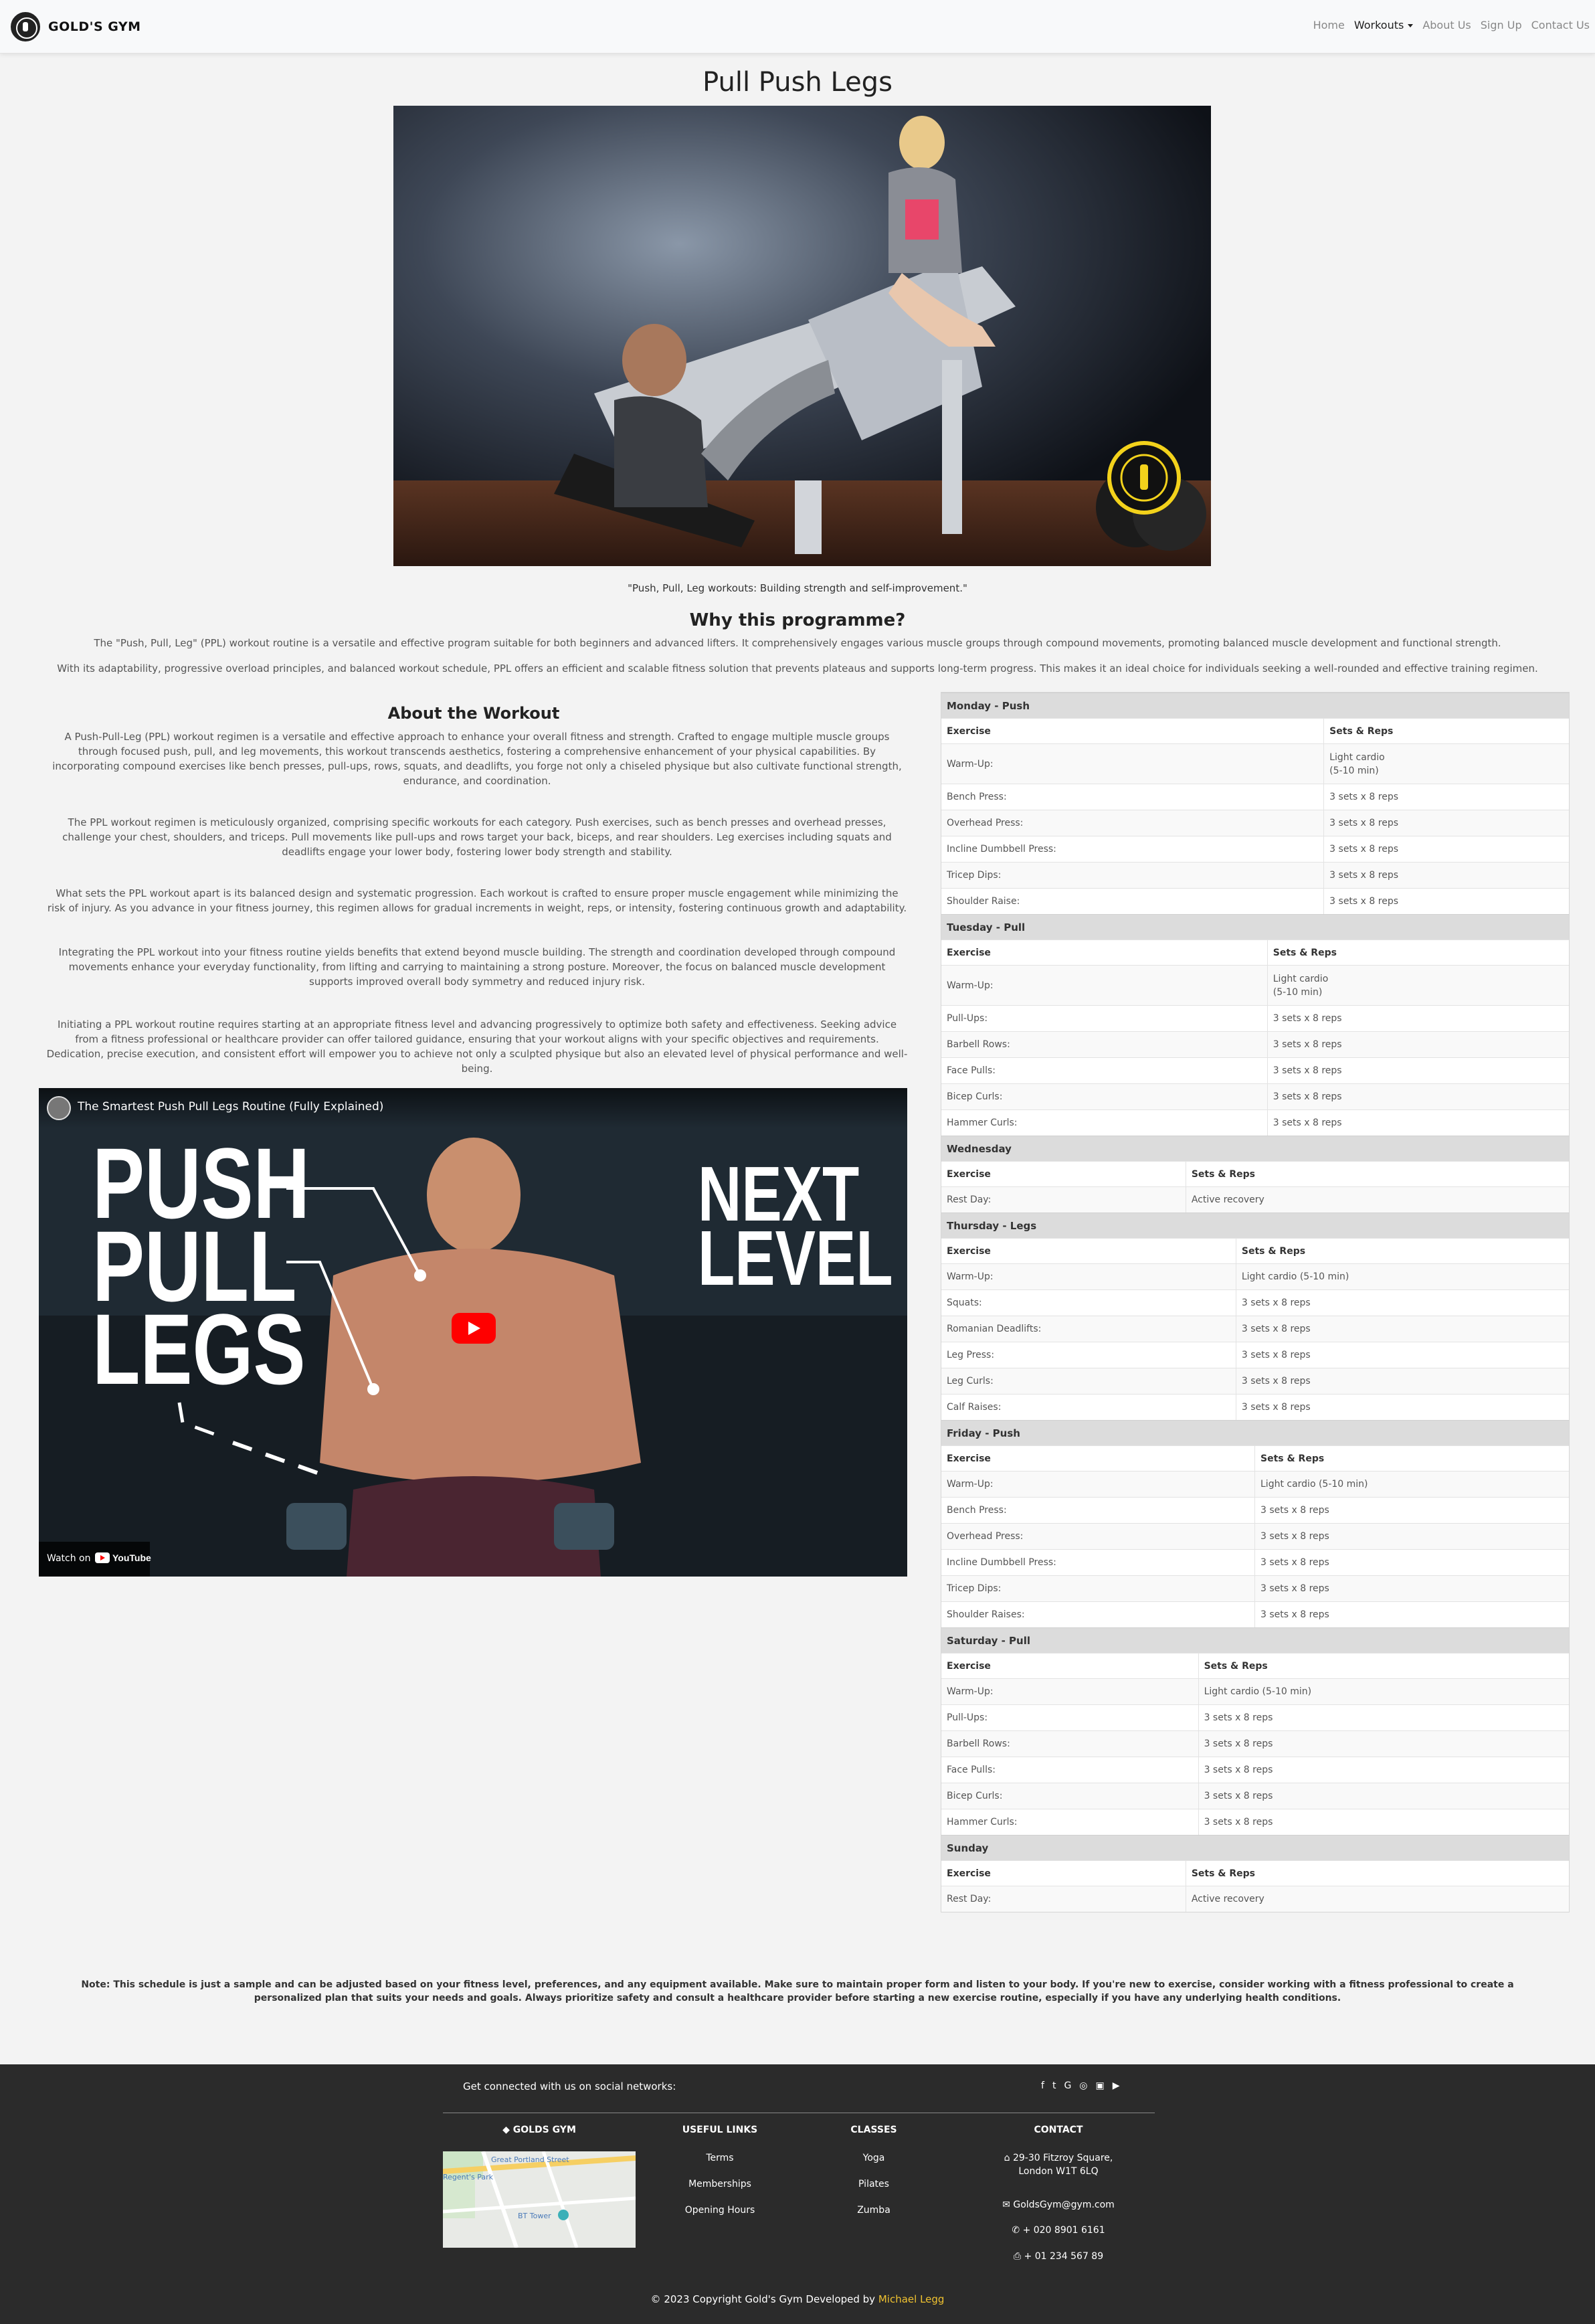 The image size is (1595, 2324). Describe the element at coordinates (912, 2299) in the screenshot. I see `developer-link: Michael Legg` at that location.